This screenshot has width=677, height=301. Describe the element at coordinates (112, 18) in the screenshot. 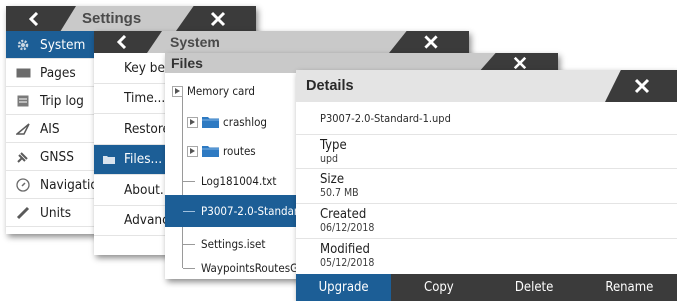

I see `settings-title: Settings` at that location.